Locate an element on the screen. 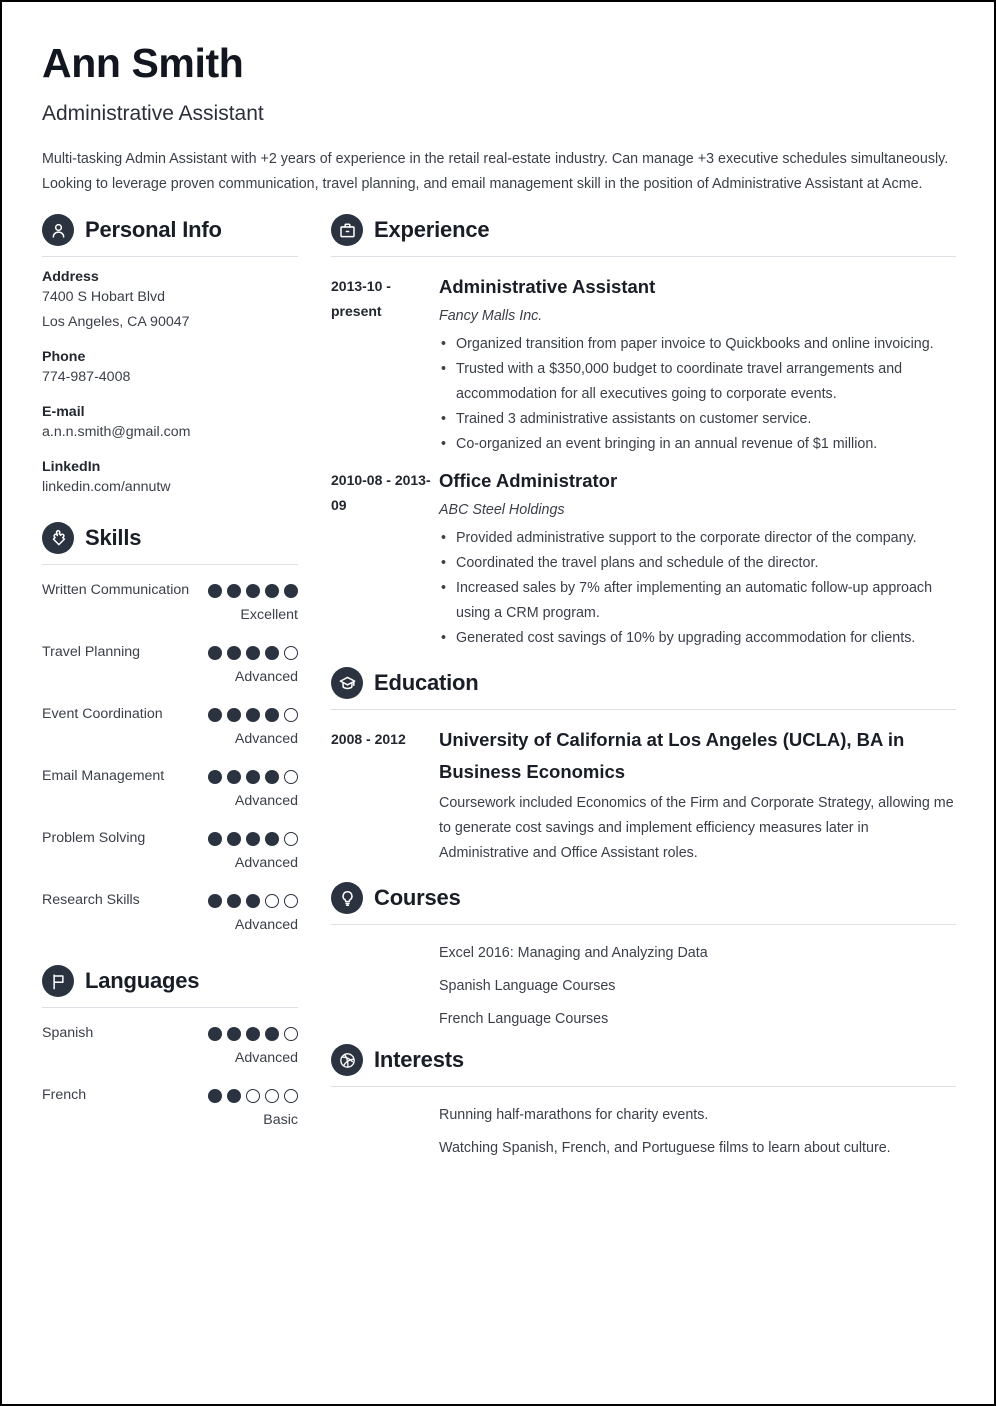 This screenshot has height=1406, width=996. rating-label: Written Communication is located at coordinates (116, 590).